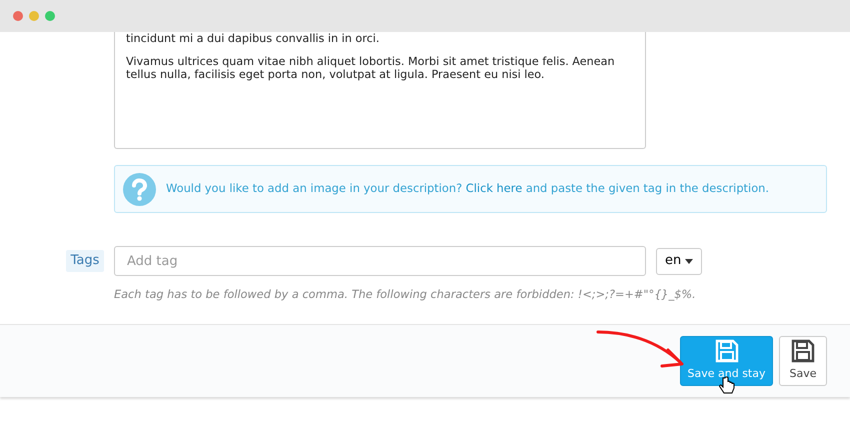  Describe the element at coordinates (371, 68) in the screenshot. I see `description-paragraph: Vivamus ultrices quam vitae nibh aliquet lobortis. Morbi sit amet tristique felis. Aenean tellus nulla, facilisis eget porta non, volutpat at ligula. Praesent eu nisi leo.` at that location.